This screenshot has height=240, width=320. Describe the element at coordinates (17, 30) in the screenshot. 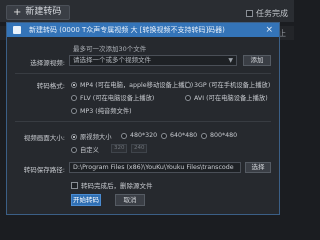

I see `app-logo-icon` at that location.